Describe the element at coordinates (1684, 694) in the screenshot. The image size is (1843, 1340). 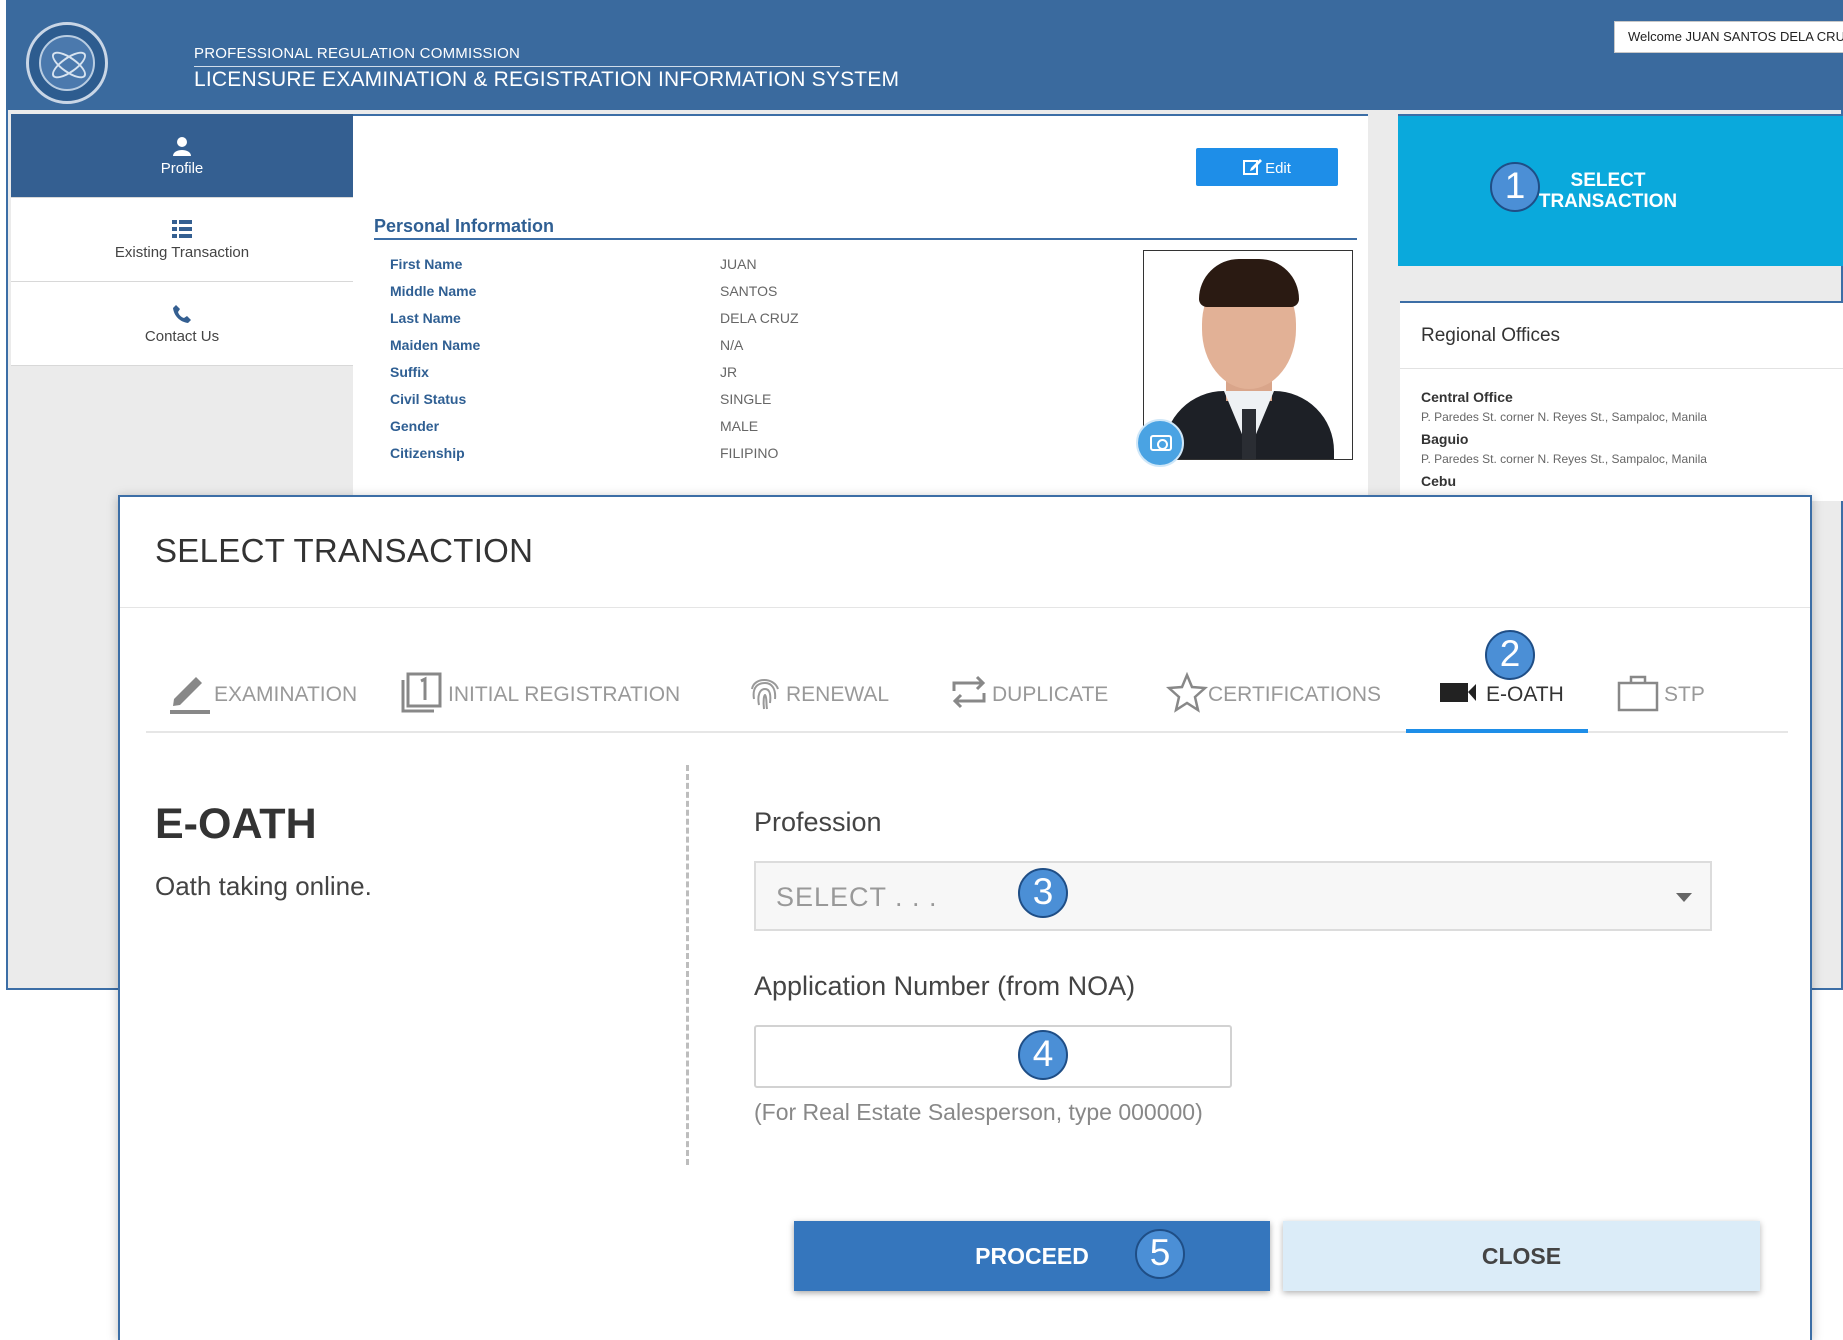
I see `tab-label: STP` at that location.